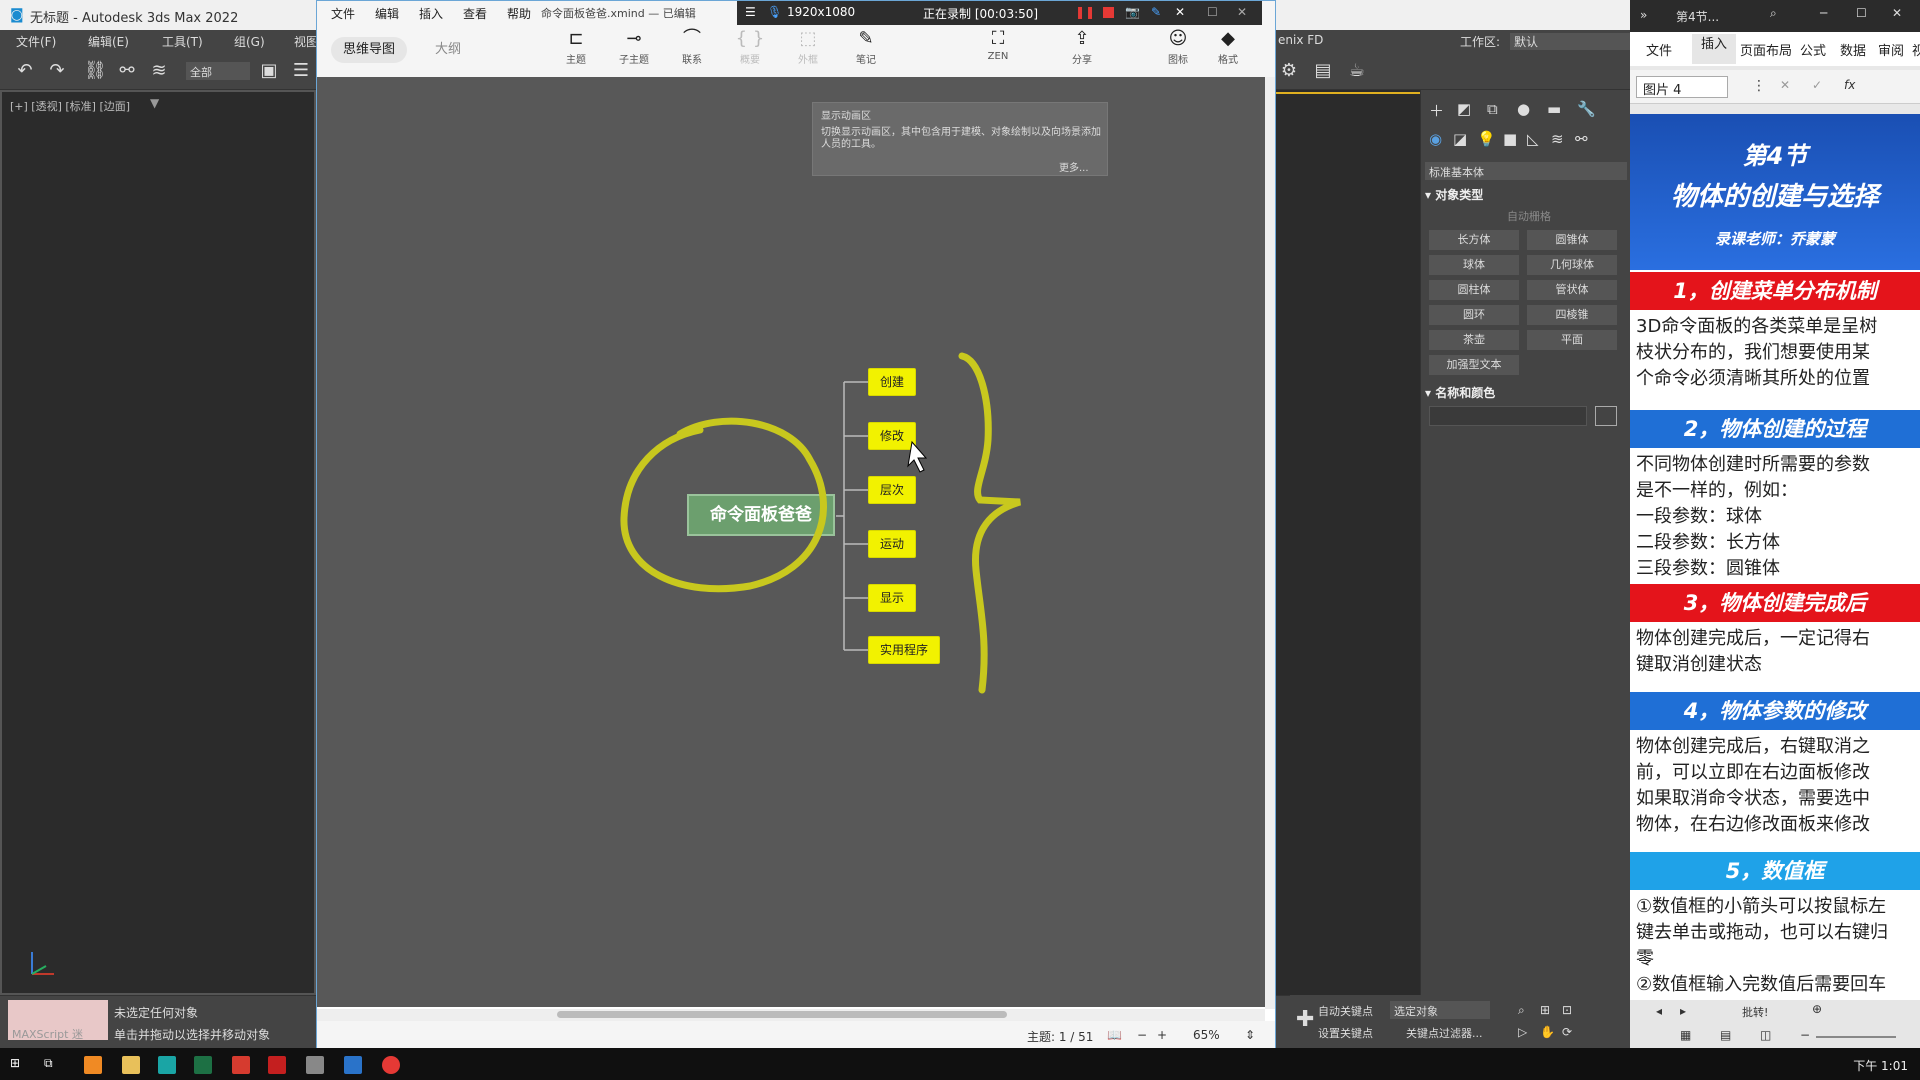 The width and height of the screenshot is (1920, 1080). I want to click on page-layout-icon: ▤, so click(1725, 1035).